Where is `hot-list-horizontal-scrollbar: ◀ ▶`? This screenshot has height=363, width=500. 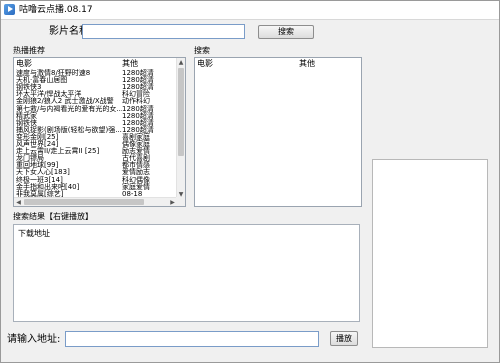
hot-list-horizontal-scrollbar: ◀ ▶ is located at coordinates (95, 201).